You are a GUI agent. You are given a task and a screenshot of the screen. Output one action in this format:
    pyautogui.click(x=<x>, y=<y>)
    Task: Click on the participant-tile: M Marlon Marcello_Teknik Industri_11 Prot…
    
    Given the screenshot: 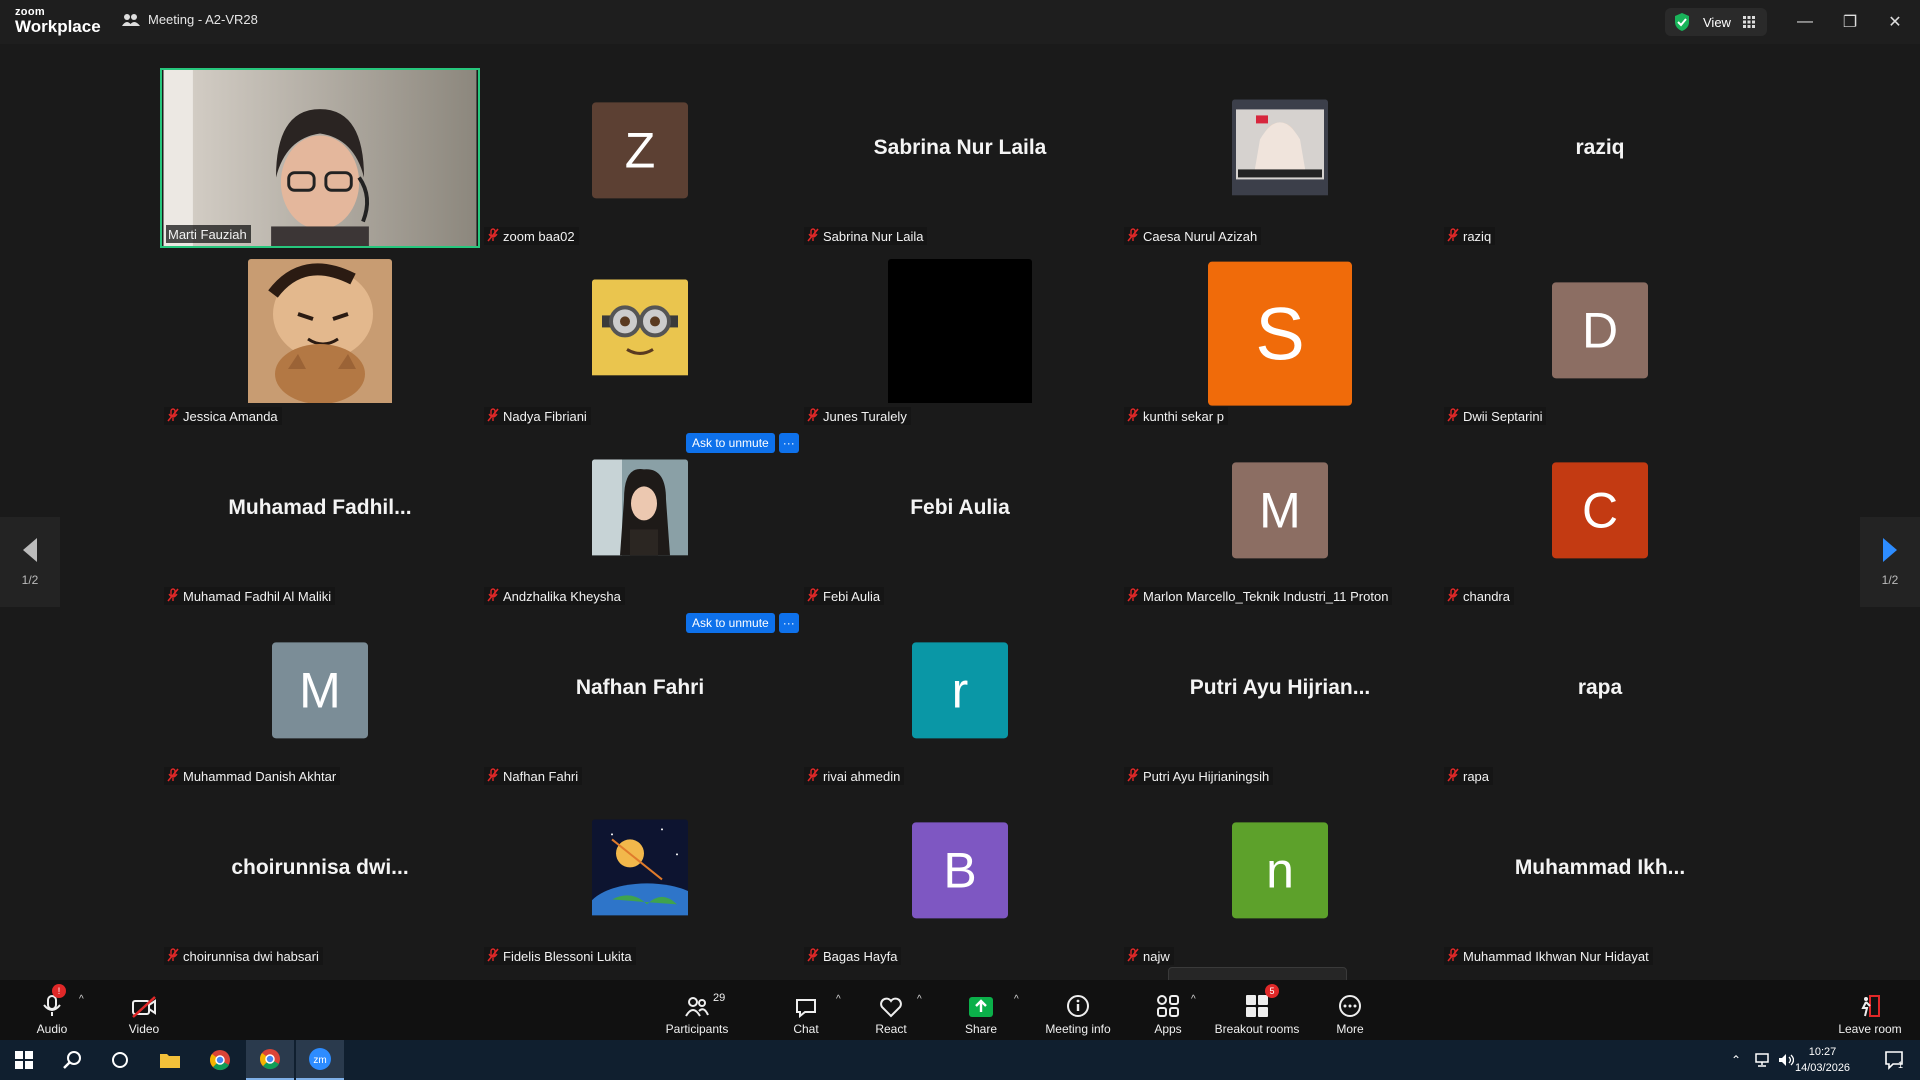 What is the action you would take?
    pyautogui.click(x=1280, y=518)
    